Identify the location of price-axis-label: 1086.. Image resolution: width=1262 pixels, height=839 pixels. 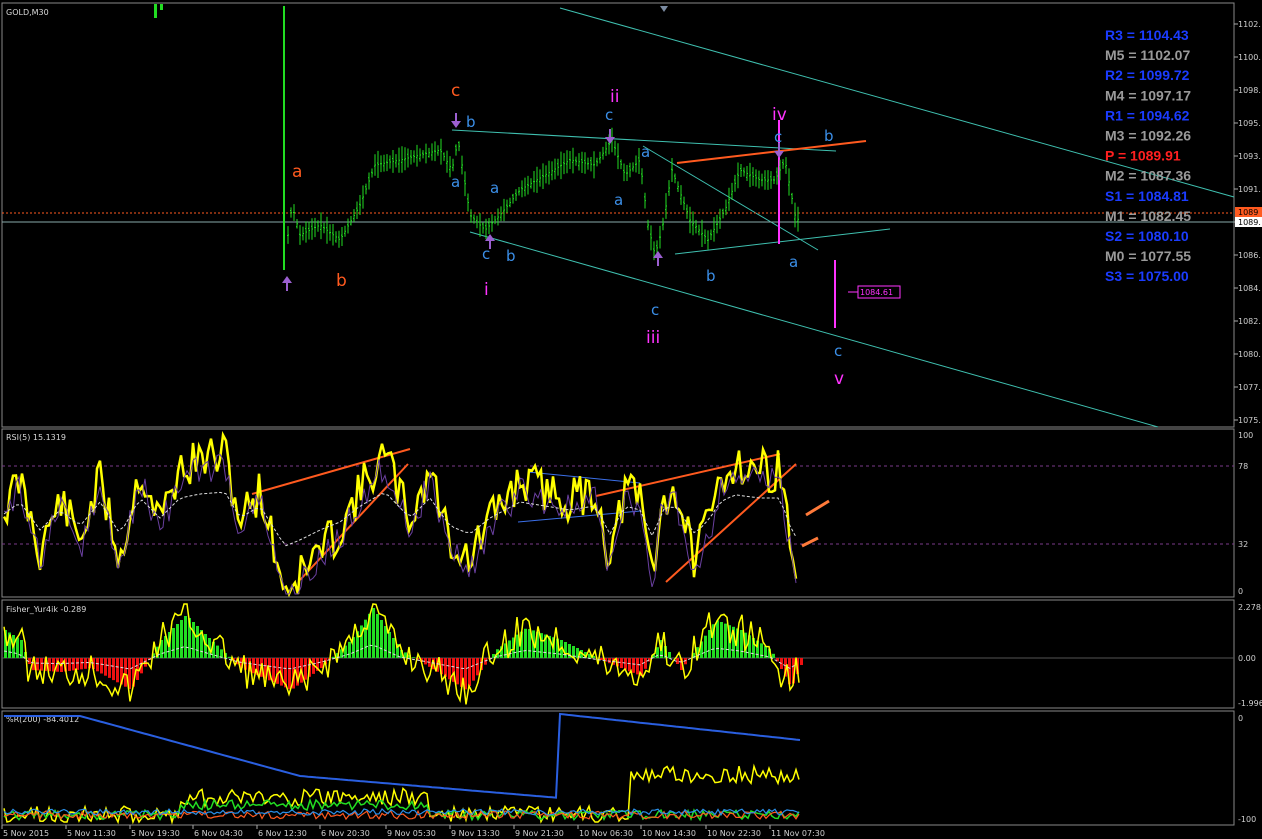
(1249, 255).